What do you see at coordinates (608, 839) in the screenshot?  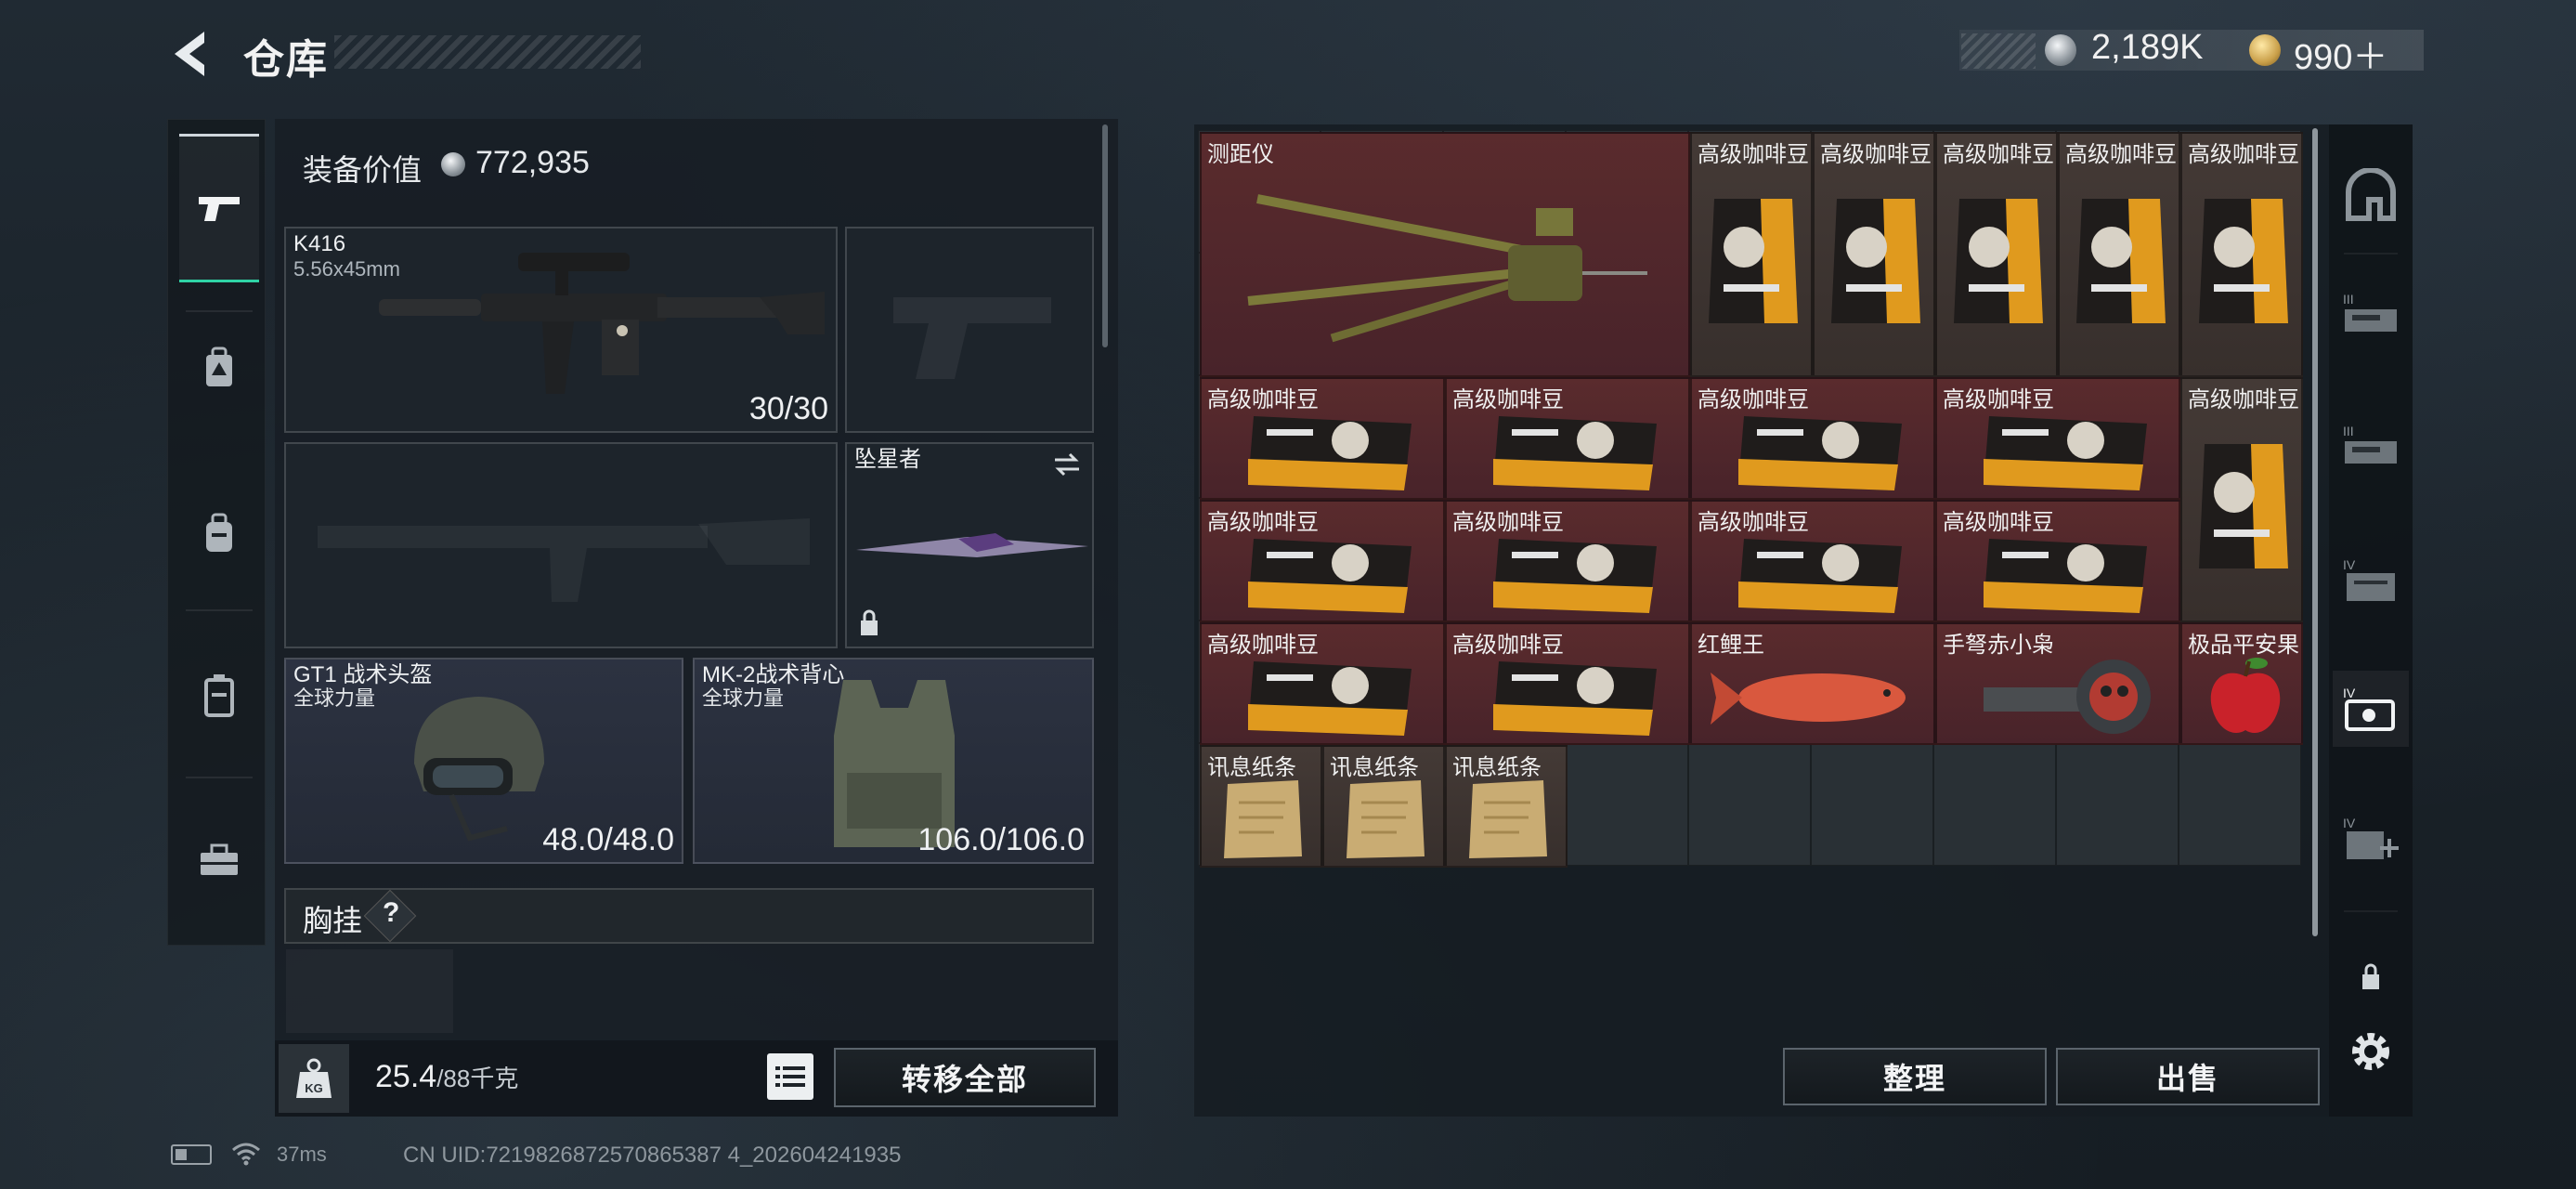 I see `helmet-durability: 48.0/48.0` at bounding box center [608, 839].